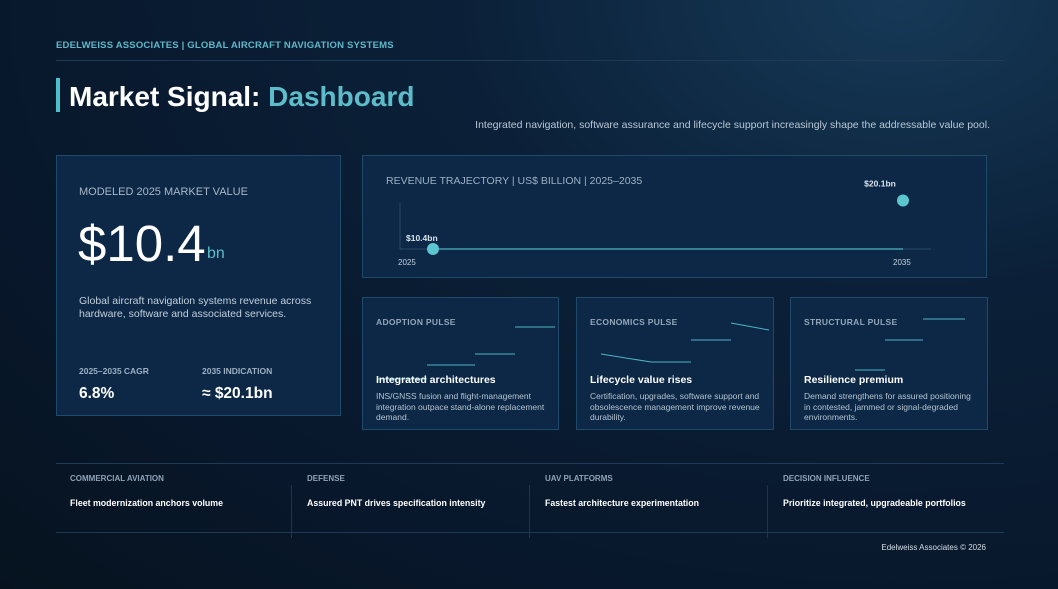 The height and width of the screenshot is (589, 1058). Describe the element at coordinates (326, 478) in the screenshot. I see `segment-label: DEFENSE` at that location.